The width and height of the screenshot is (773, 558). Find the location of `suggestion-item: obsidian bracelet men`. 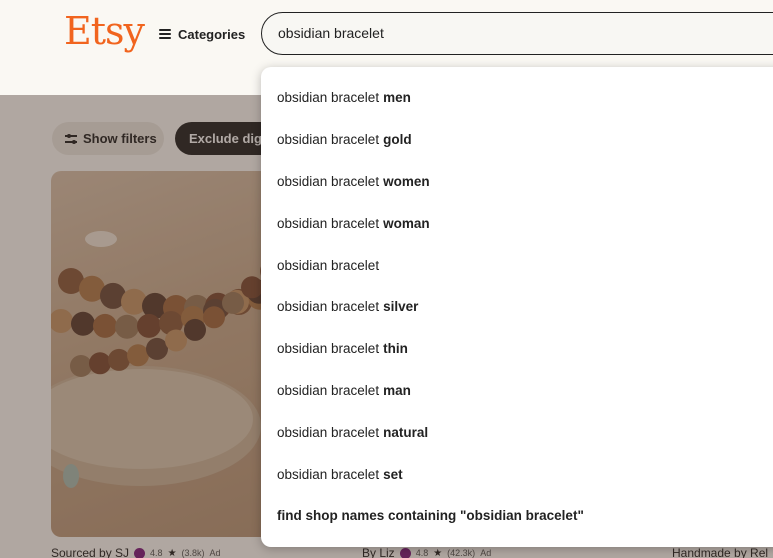

suggestion-item: obsidian bracelet men is located at coordinates (517, 98).